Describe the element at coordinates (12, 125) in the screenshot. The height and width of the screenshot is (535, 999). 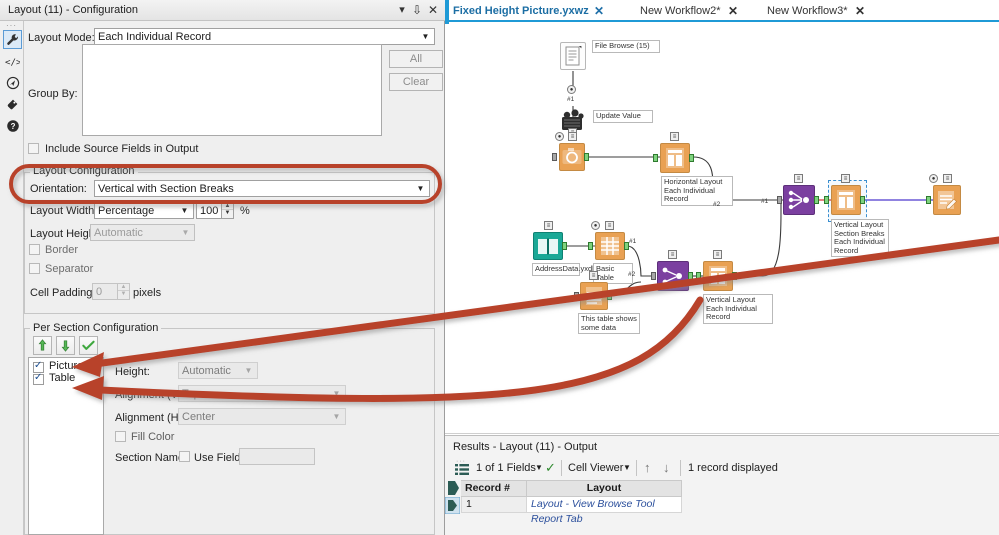
I see `help-icon: ?` at that location.